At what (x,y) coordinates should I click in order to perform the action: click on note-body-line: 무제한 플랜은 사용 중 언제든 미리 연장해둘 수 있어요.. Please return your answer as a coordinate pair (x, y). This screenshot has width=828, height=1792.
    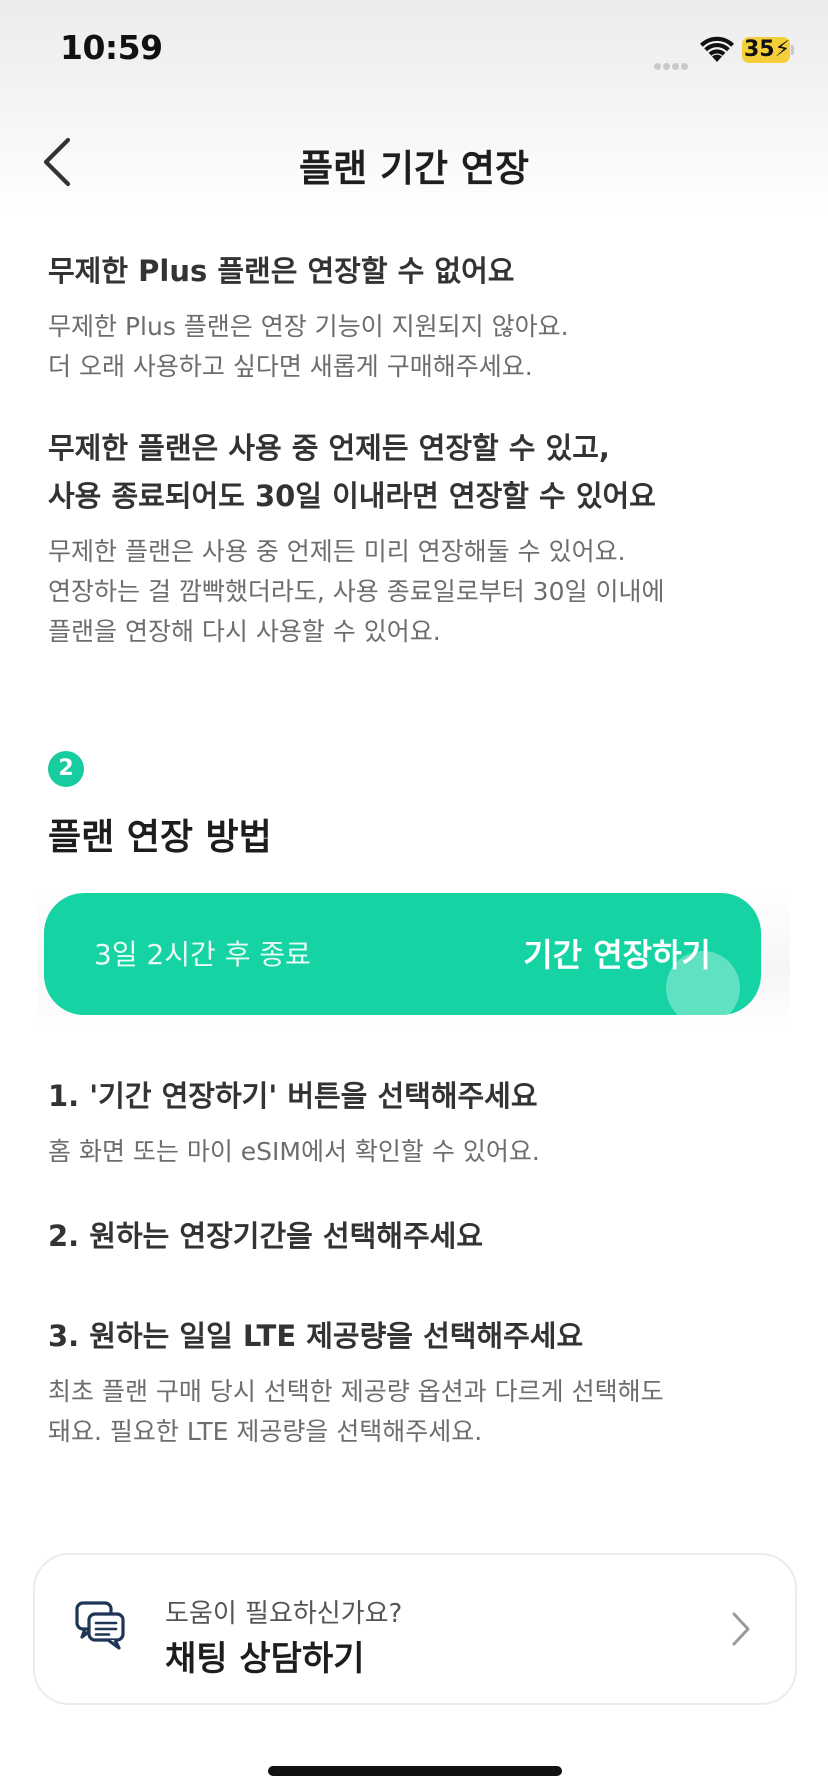
    Looking at the image, I should click on (337, 551).